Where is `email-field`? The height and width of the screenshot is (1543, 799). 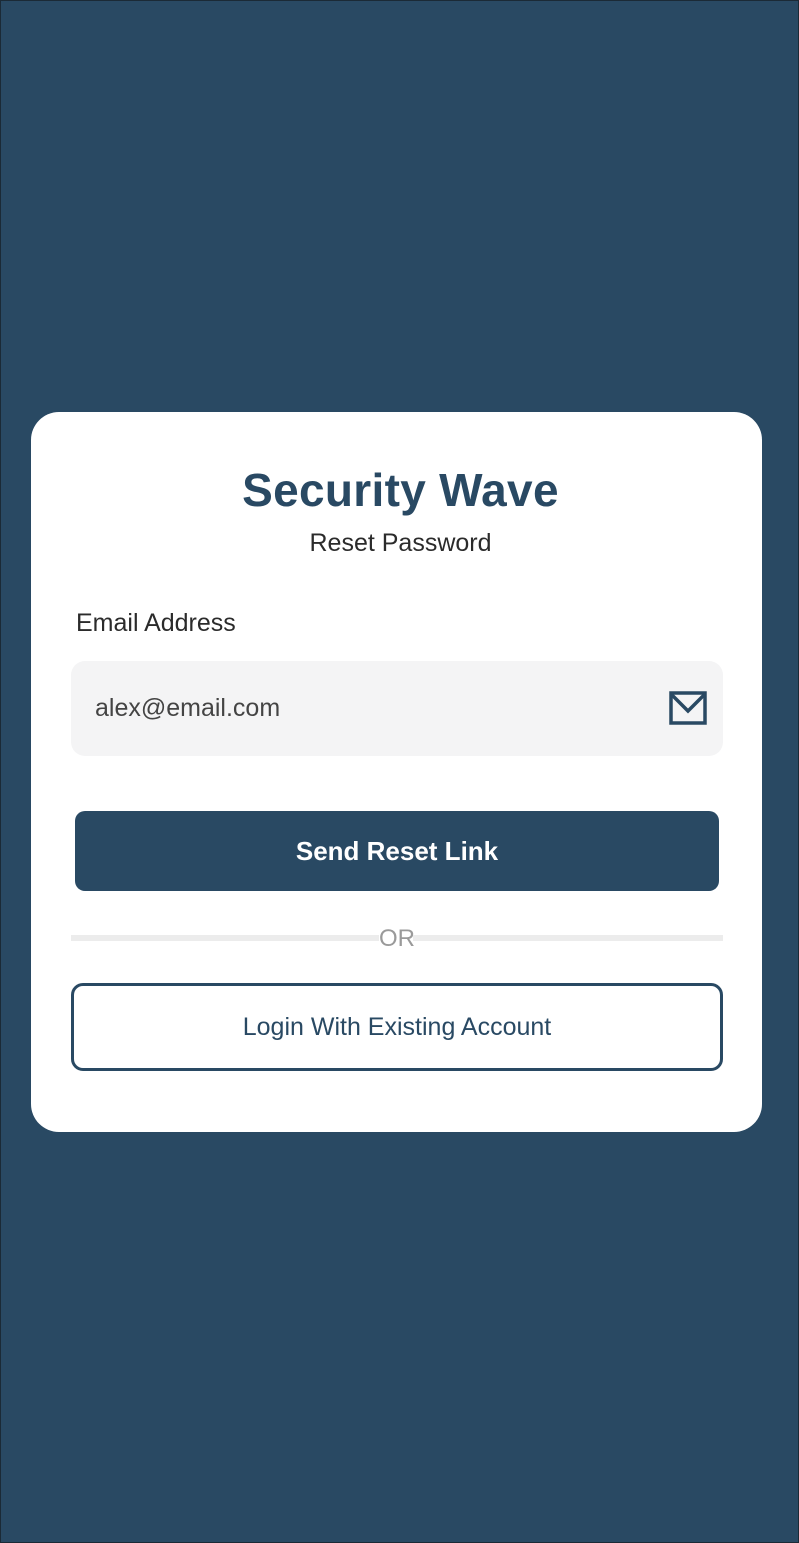 email-field is located at coordinates (351, 708).